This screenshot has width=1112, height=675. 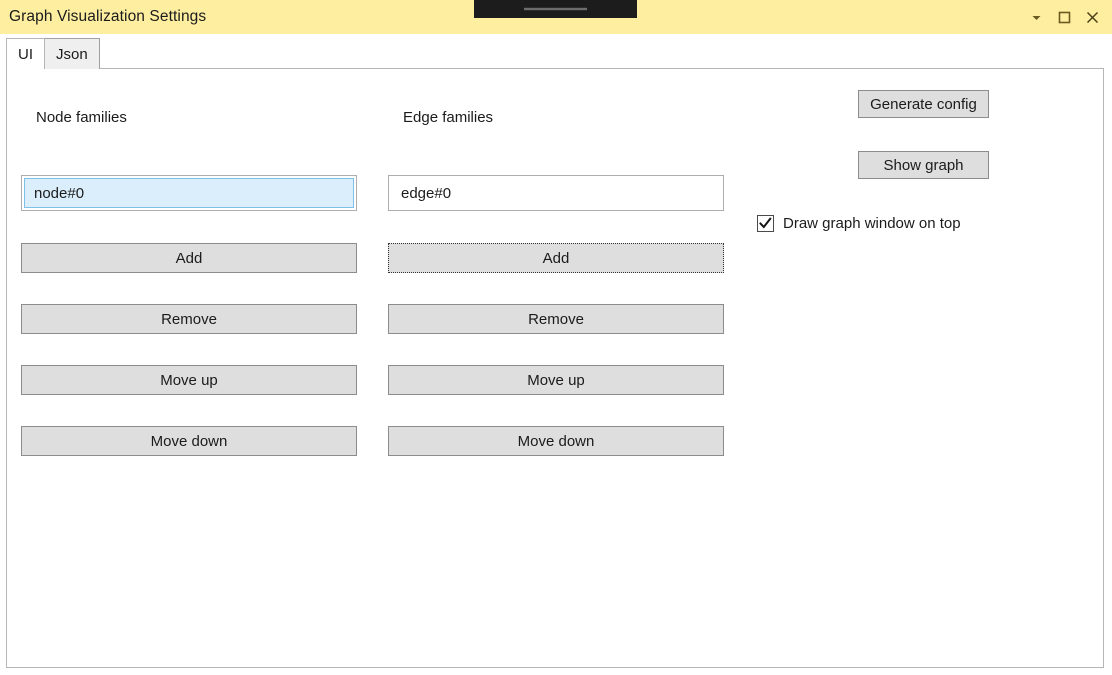 I want to click on minimize-button, so click(x=1036, y=17).